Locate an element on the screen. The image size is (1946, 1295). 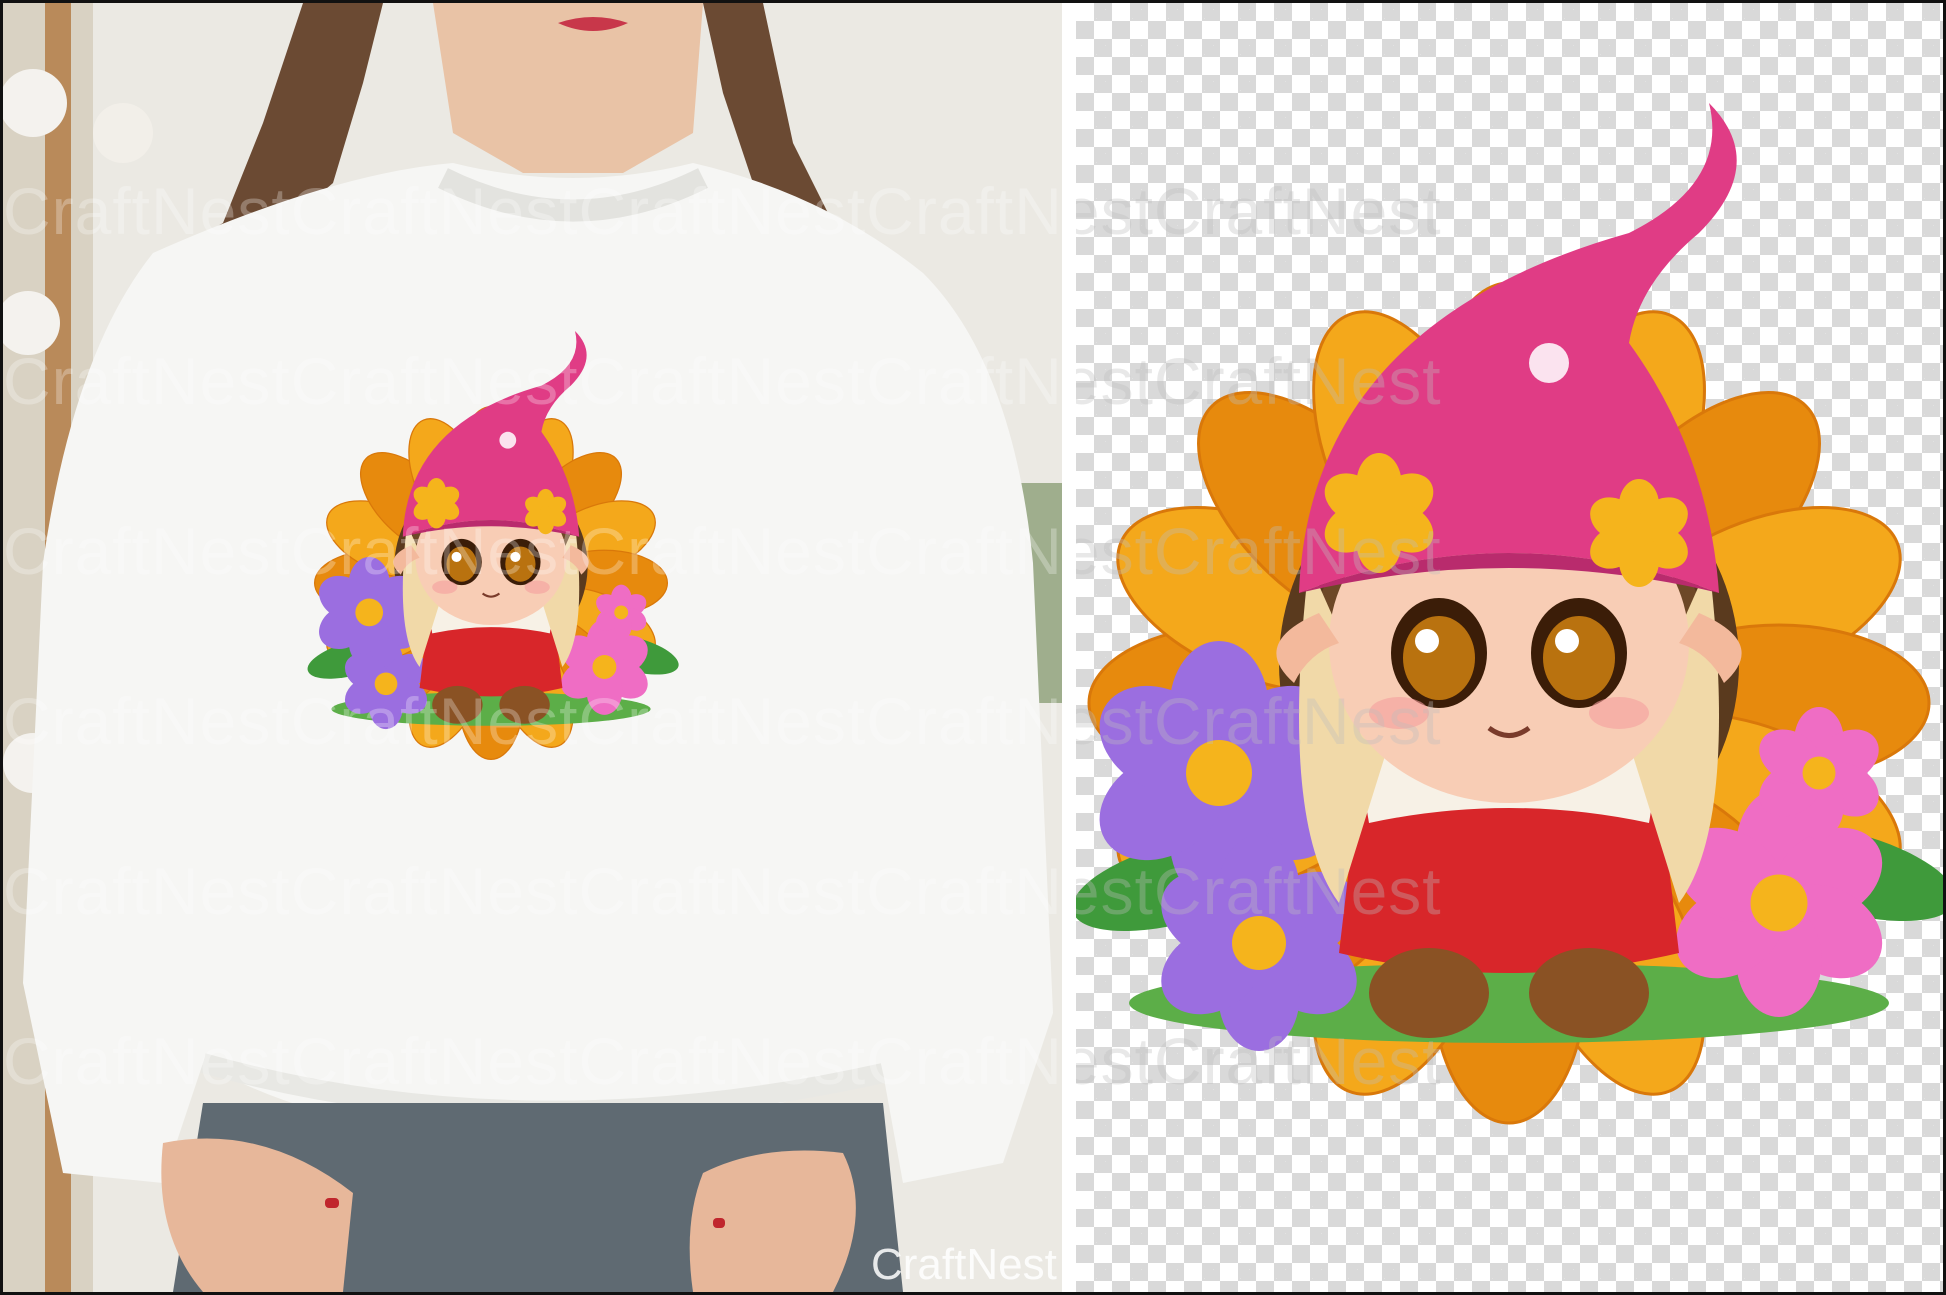
corner-watermark: CraftNest is located at coordinates (964, 1264).